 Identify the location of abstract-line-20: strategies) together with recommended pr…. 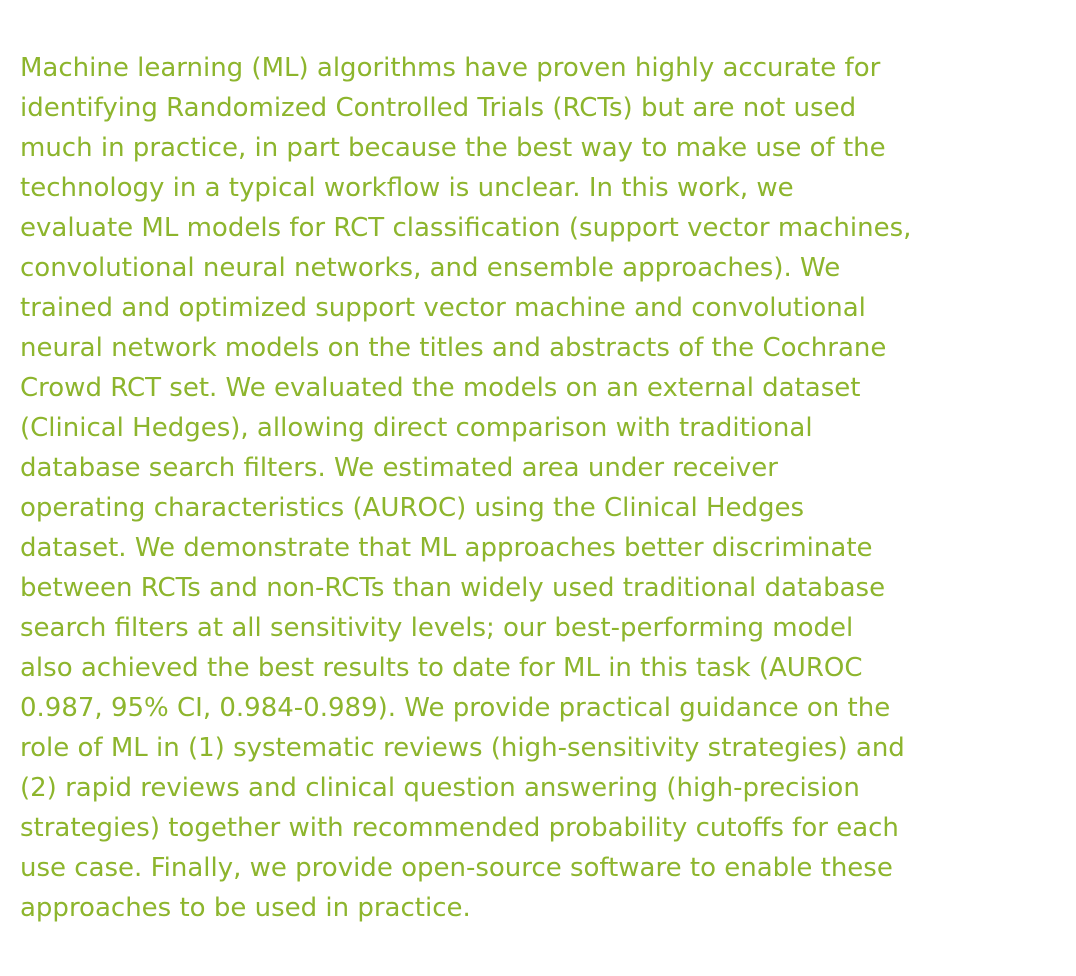
(459, 828).